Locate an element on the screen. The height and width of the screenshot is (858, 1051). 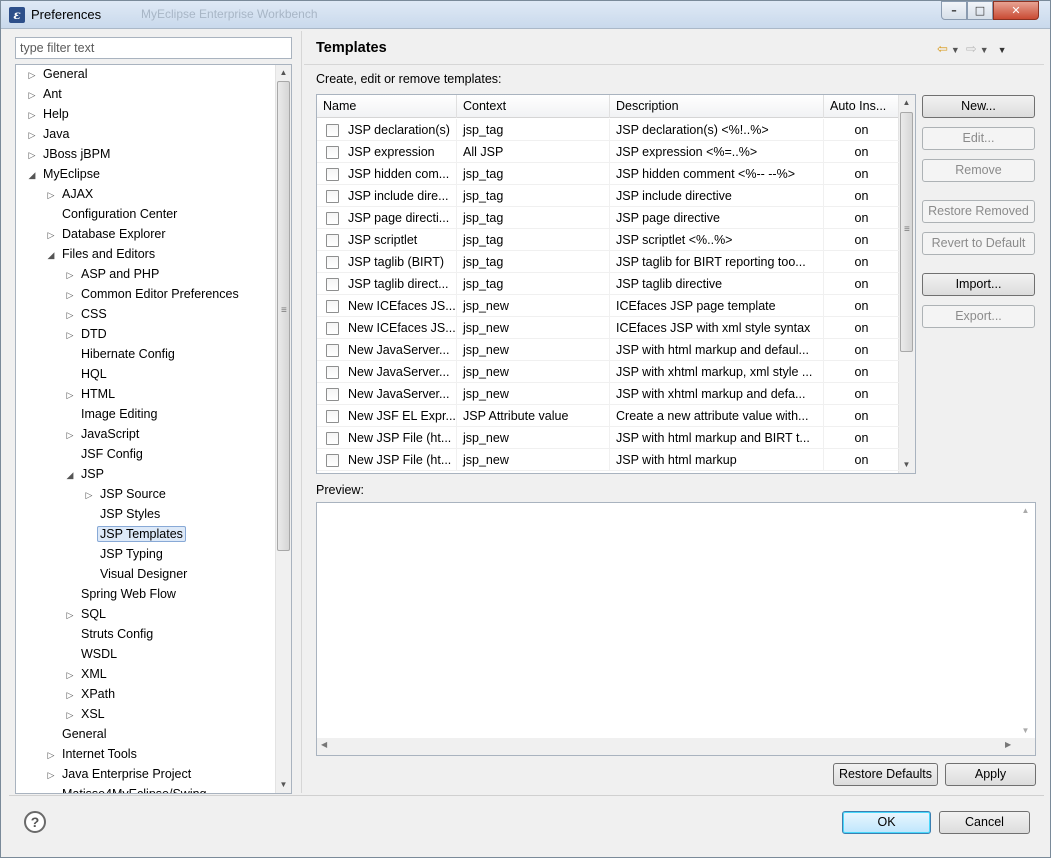
tree-item: JSP Styles is located at coordinates (122, 515).